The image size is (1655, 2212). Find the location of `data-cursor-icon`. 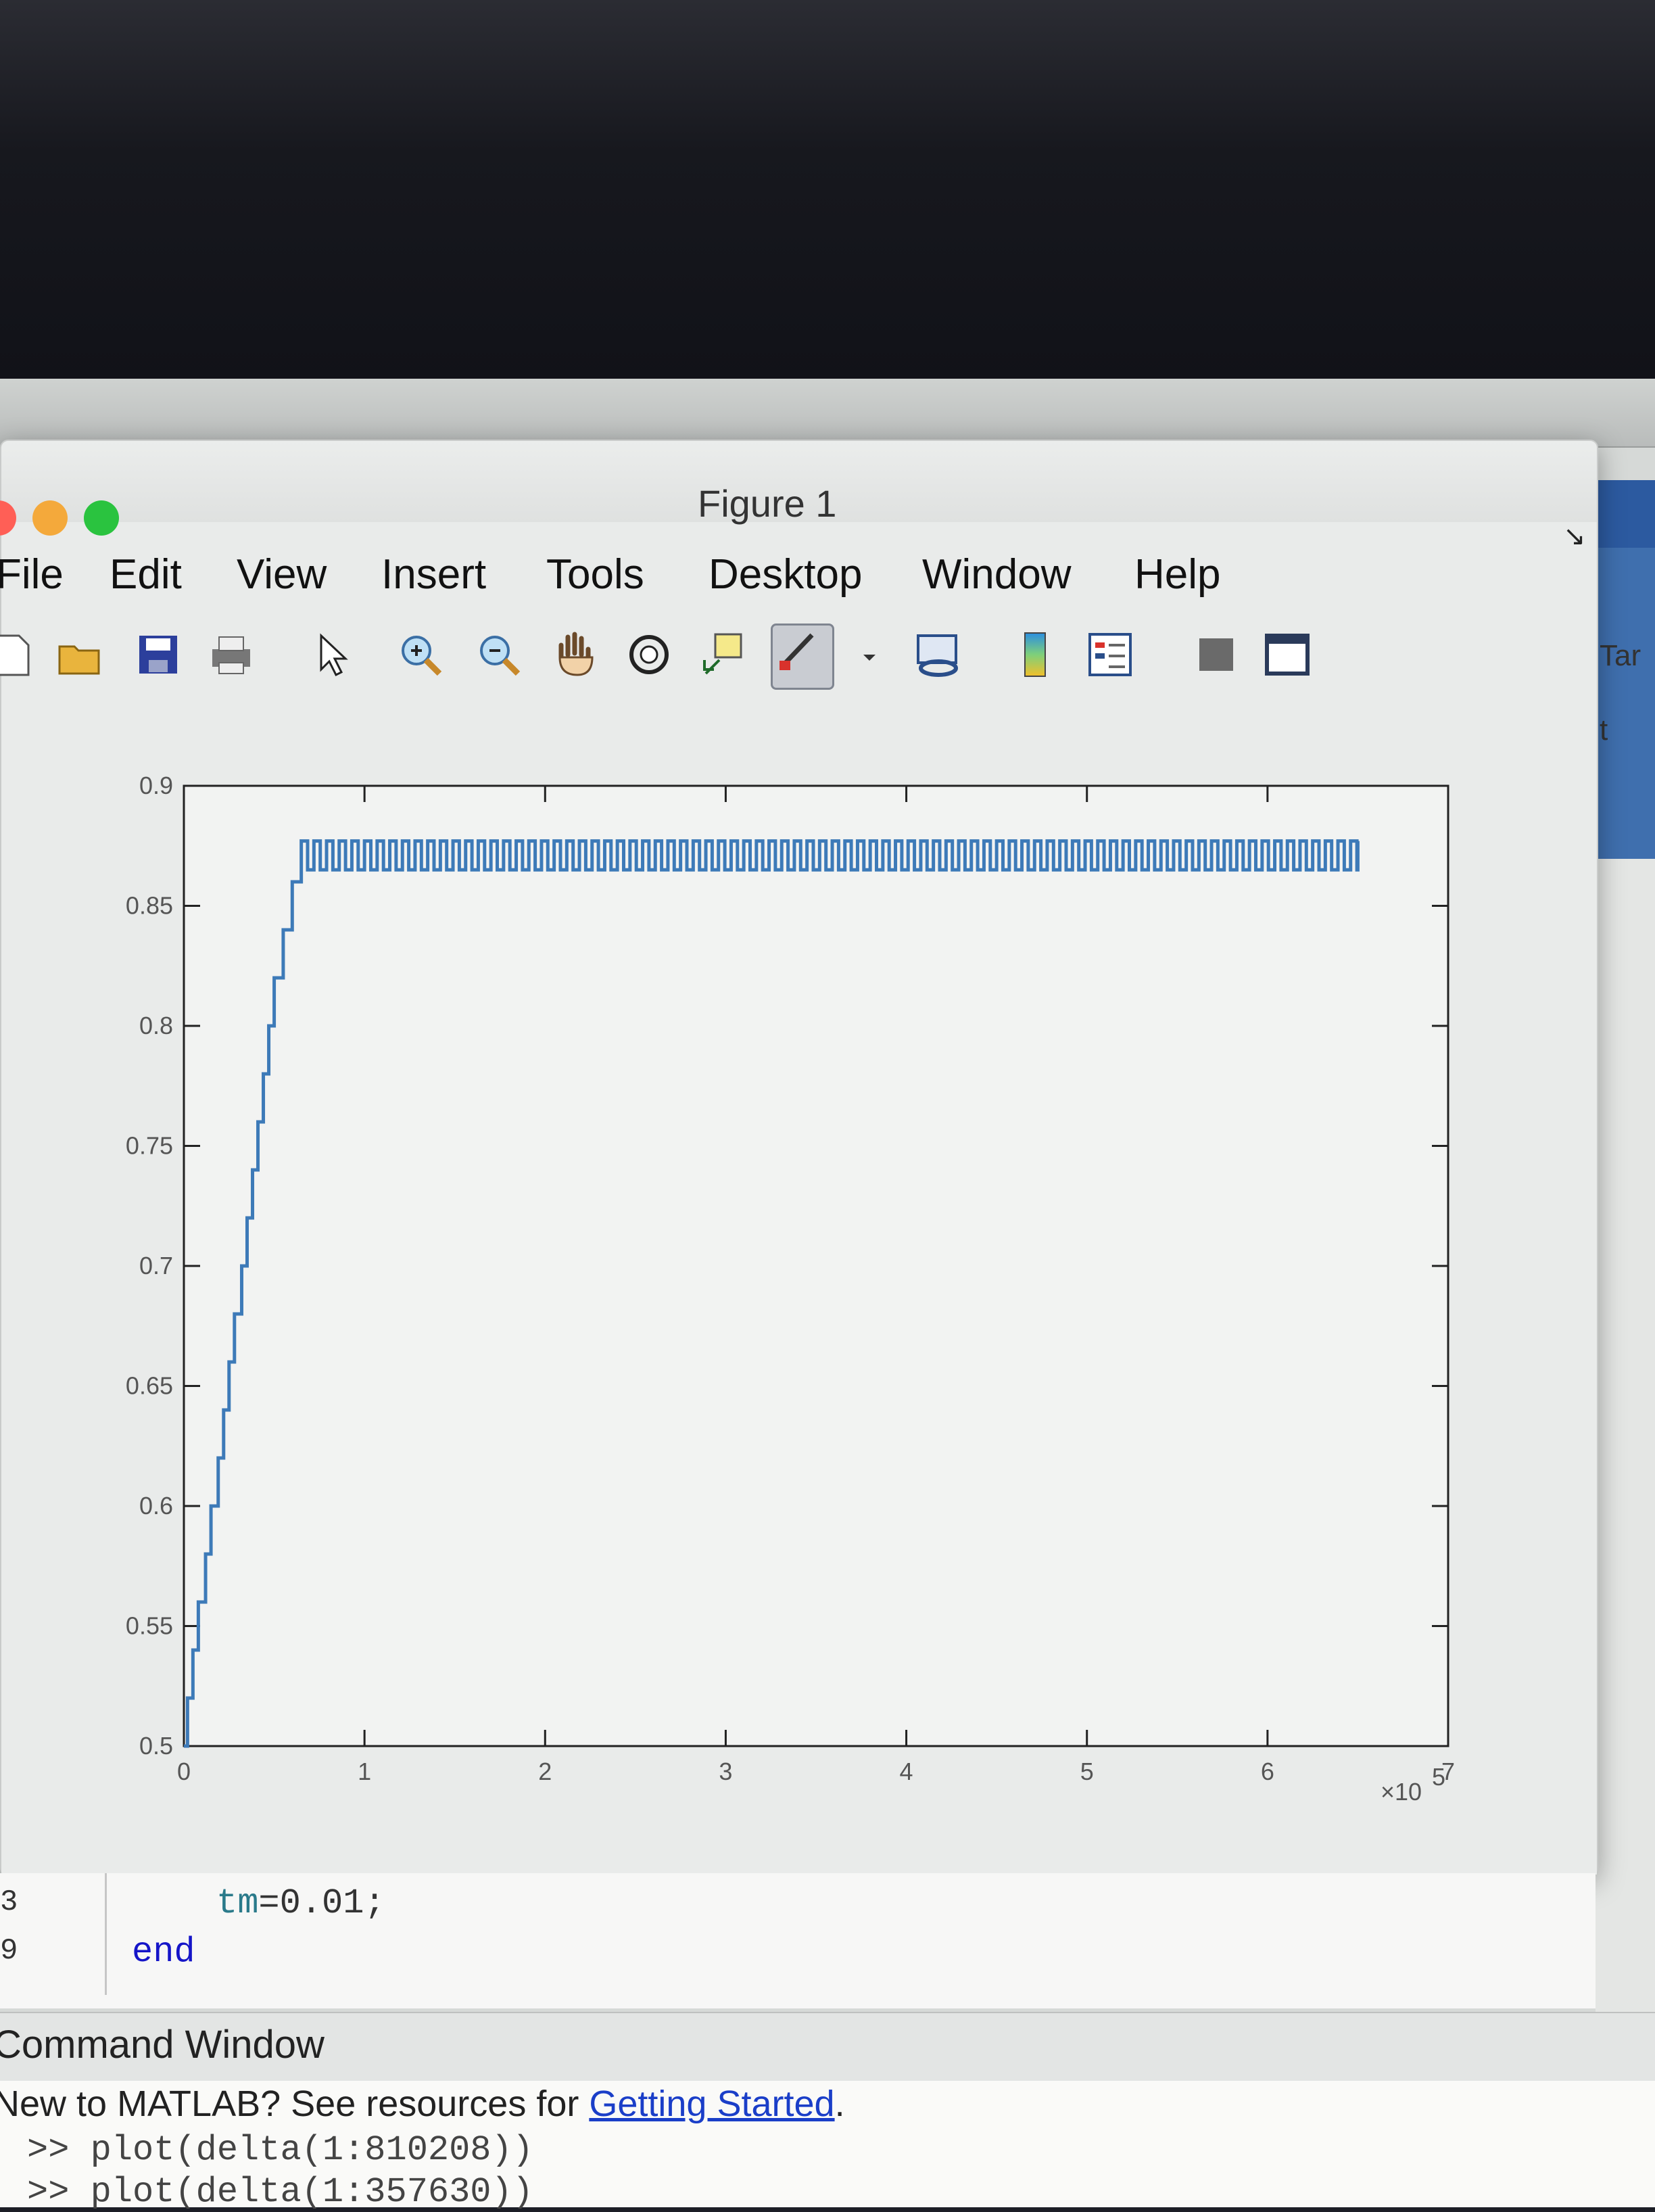

data-cursor-icon is located at coordinates (726, 654).